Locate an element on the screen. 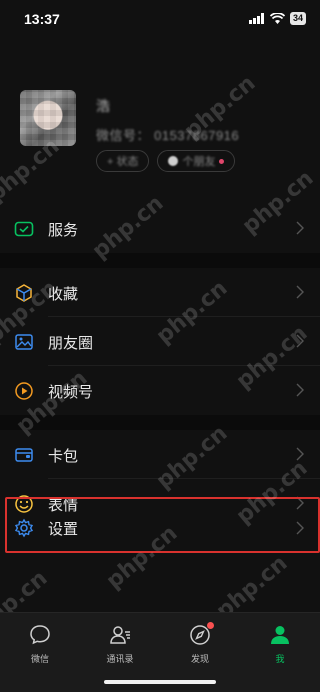  tab-contacts: 通讯录 is located at coordinates (120, 644).